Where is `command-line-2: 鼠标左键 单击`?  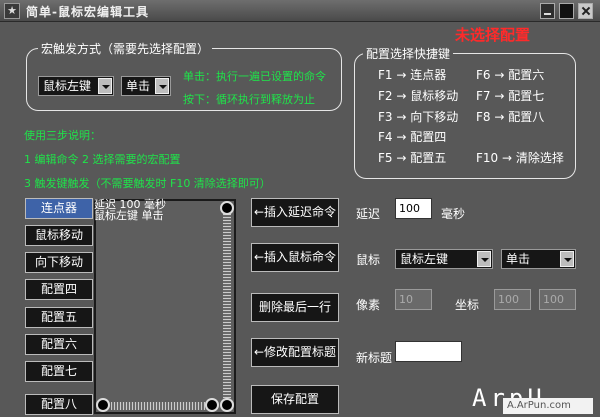 command-line-2: 鼠标左键 单击 is located at coordinates (129, 215).